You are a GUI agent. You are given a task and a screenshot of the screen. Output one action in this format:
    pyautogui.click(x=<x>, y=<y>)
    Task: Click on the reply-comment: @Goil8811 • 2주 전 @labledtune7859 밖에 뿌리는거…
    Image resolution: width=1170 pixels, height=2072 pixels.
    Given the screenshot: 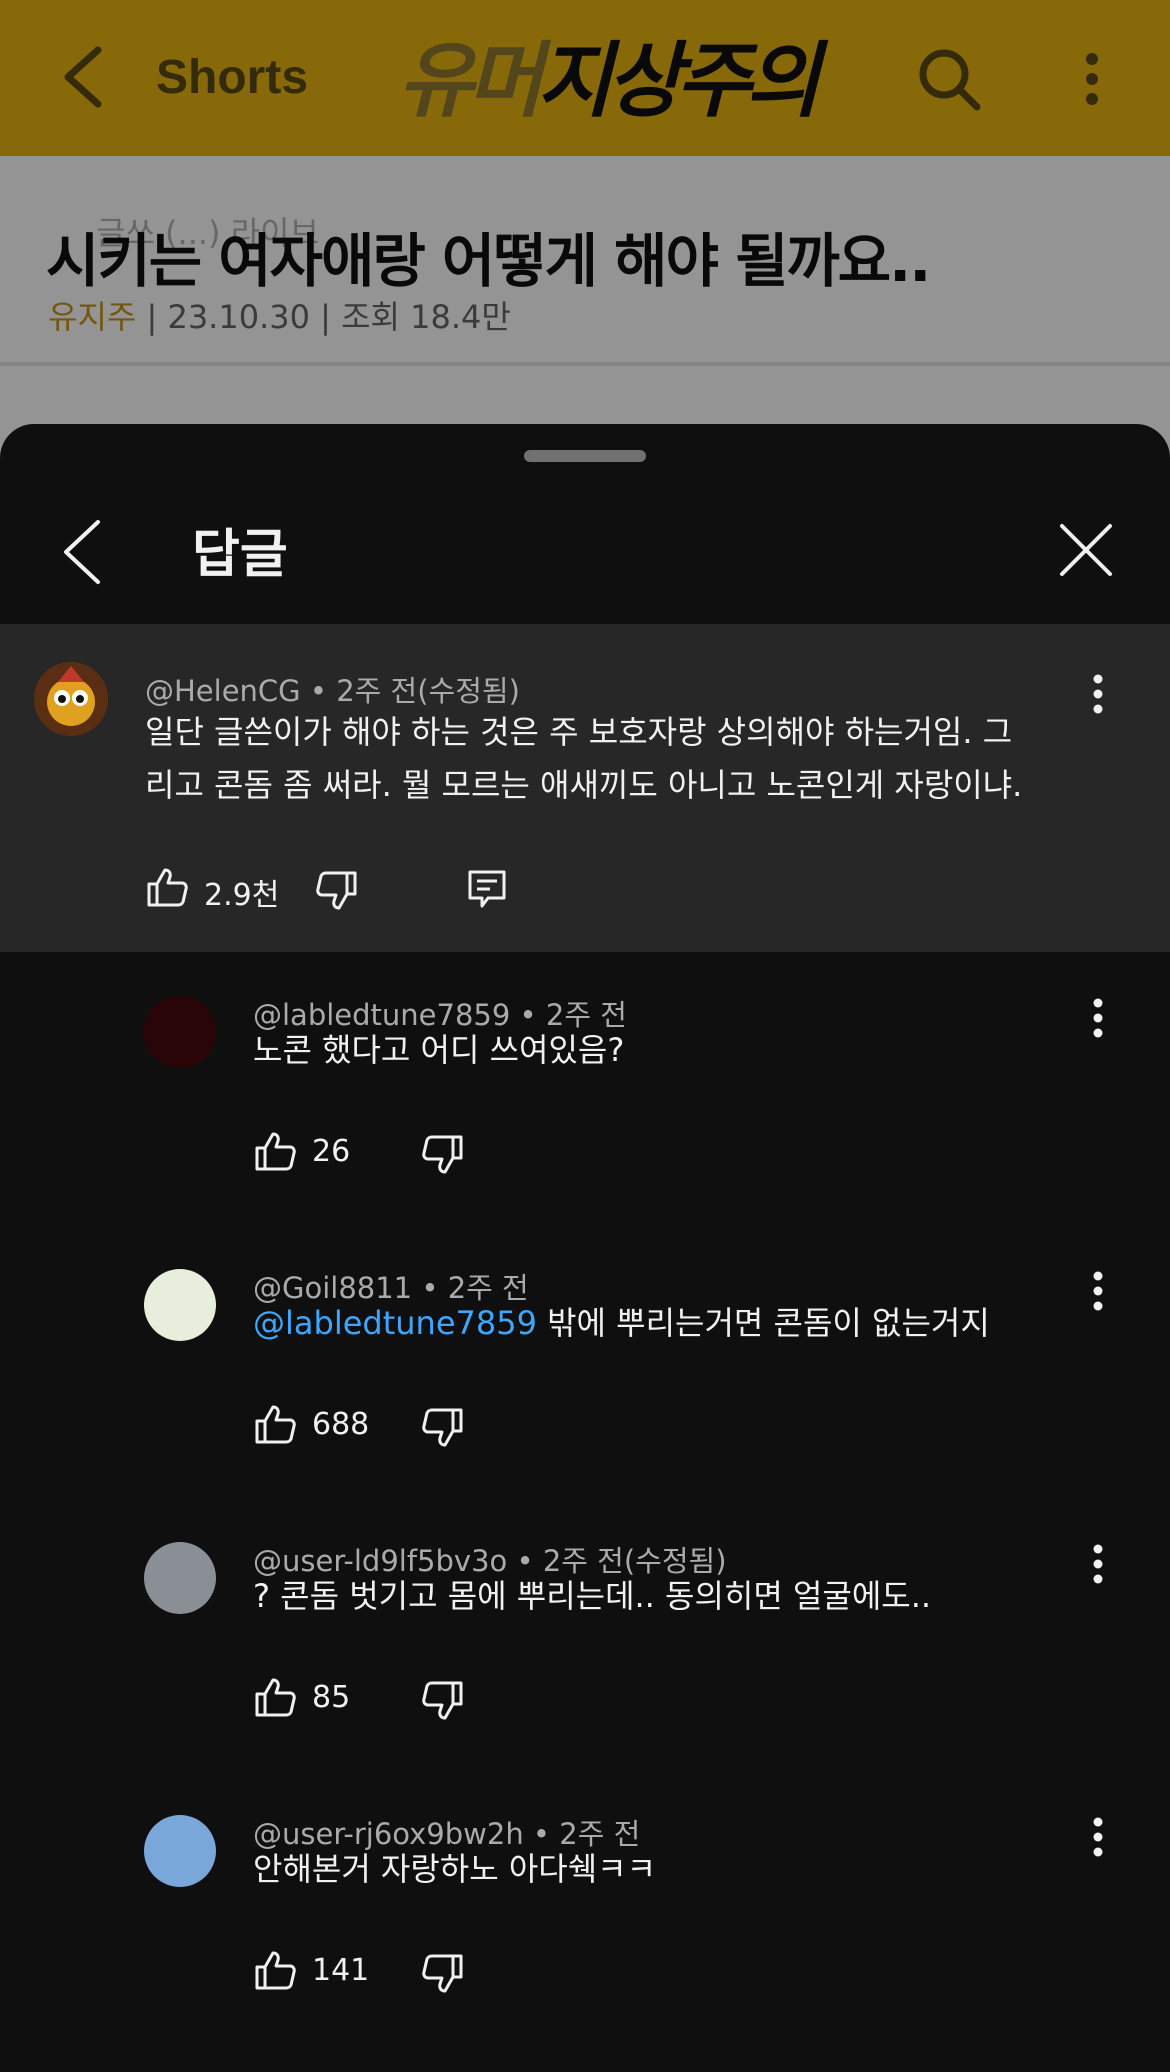 What is the action you would take?
    pyautogui.click(x=585, y=1363)
    